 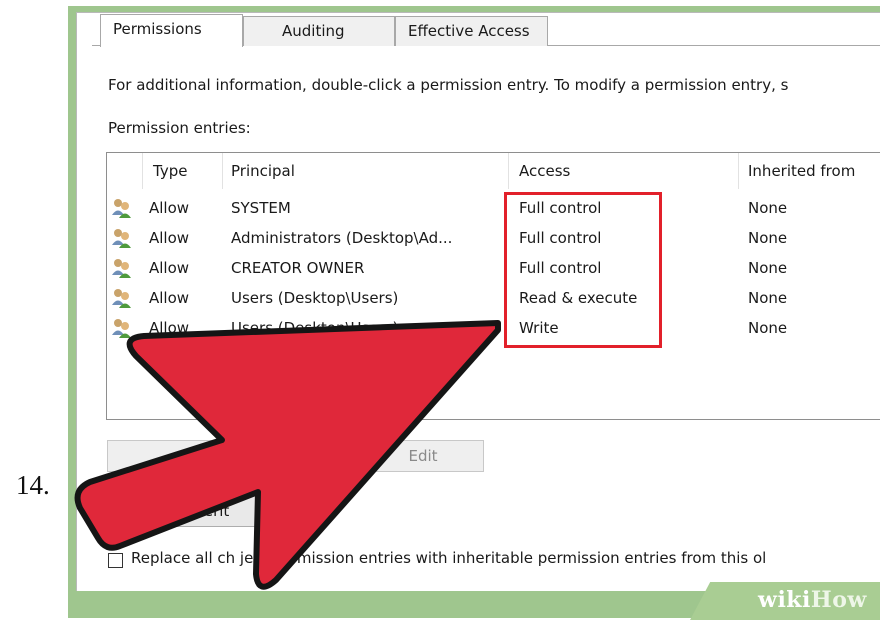 What do you see at coordinates (838, 600) in the screenshot?
I see `watermark-part-2: How` at bounding box center [838, 600].